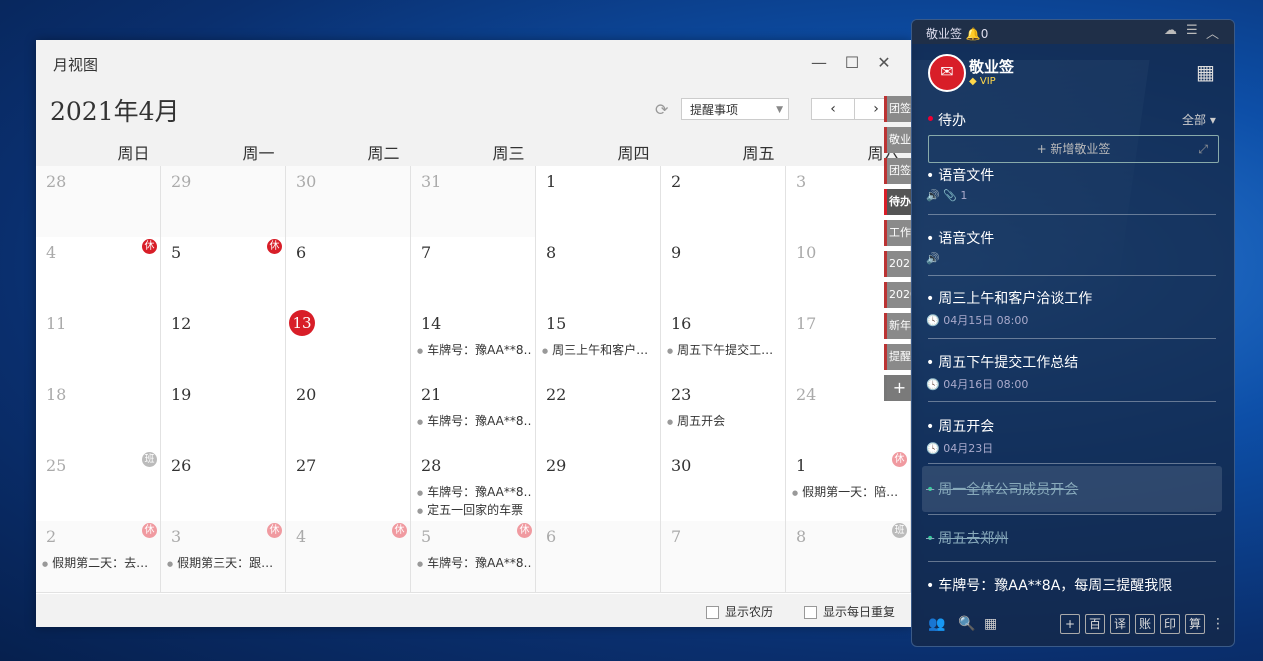  Describe the element at coordinates (1192, 30) in the screenshot. I see `menu-icon: ☰` at that location.